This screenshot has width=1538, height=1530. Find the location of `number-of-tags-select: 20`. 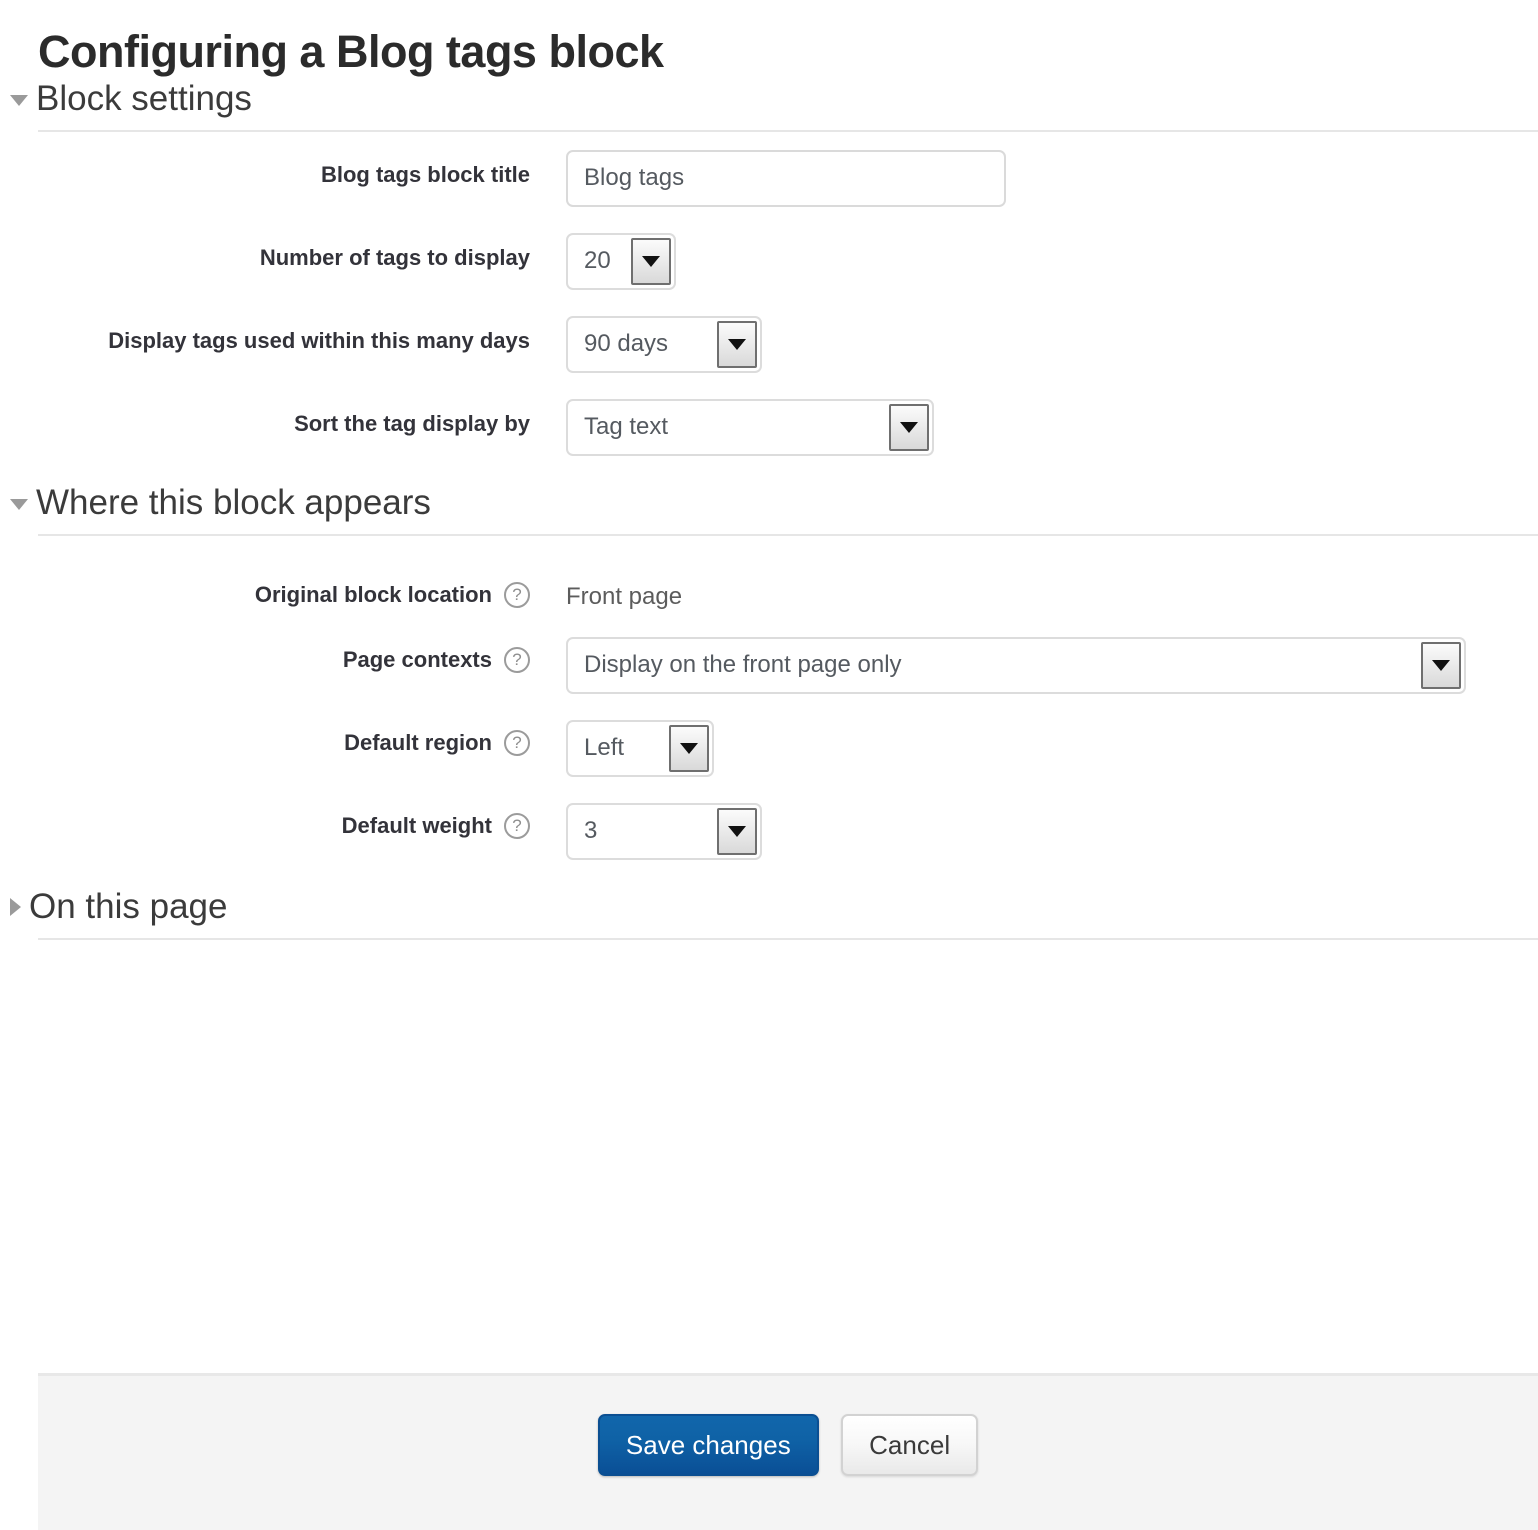

number-of-tags-select: 20 is located at coordinates (621, 261).